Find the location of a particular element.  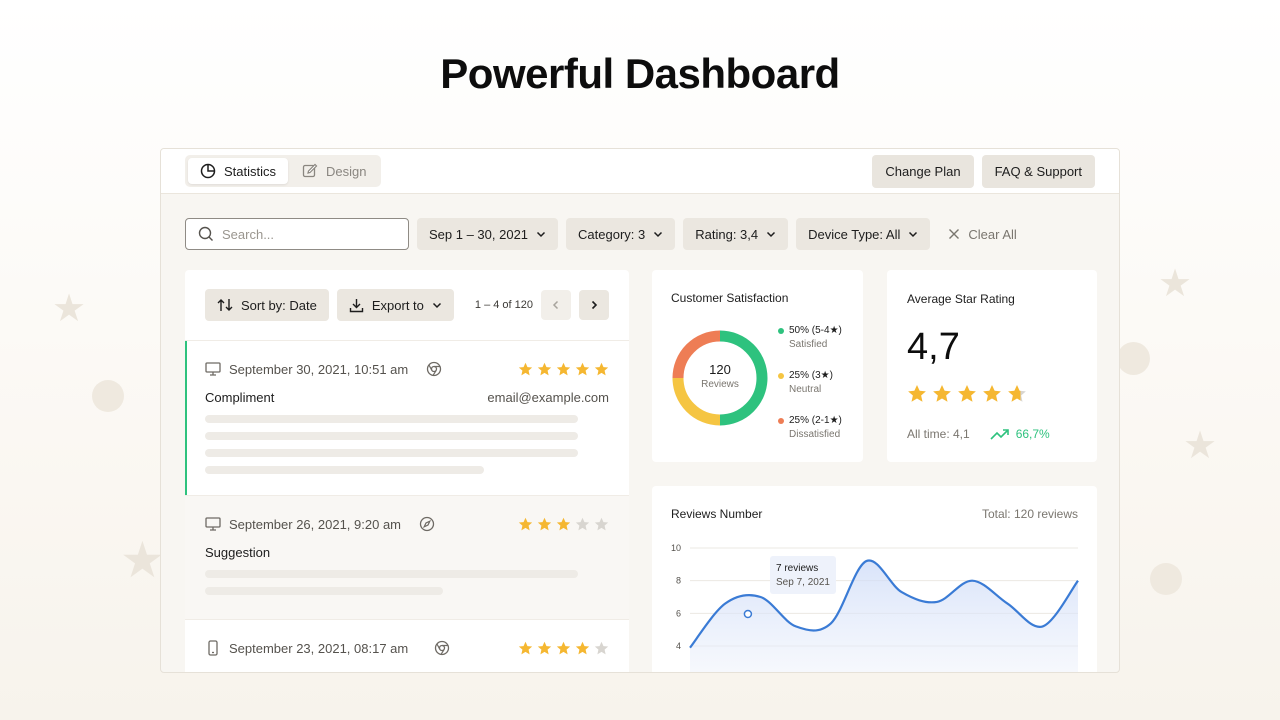

tab-design: Design is located at coordinates (334, 171).